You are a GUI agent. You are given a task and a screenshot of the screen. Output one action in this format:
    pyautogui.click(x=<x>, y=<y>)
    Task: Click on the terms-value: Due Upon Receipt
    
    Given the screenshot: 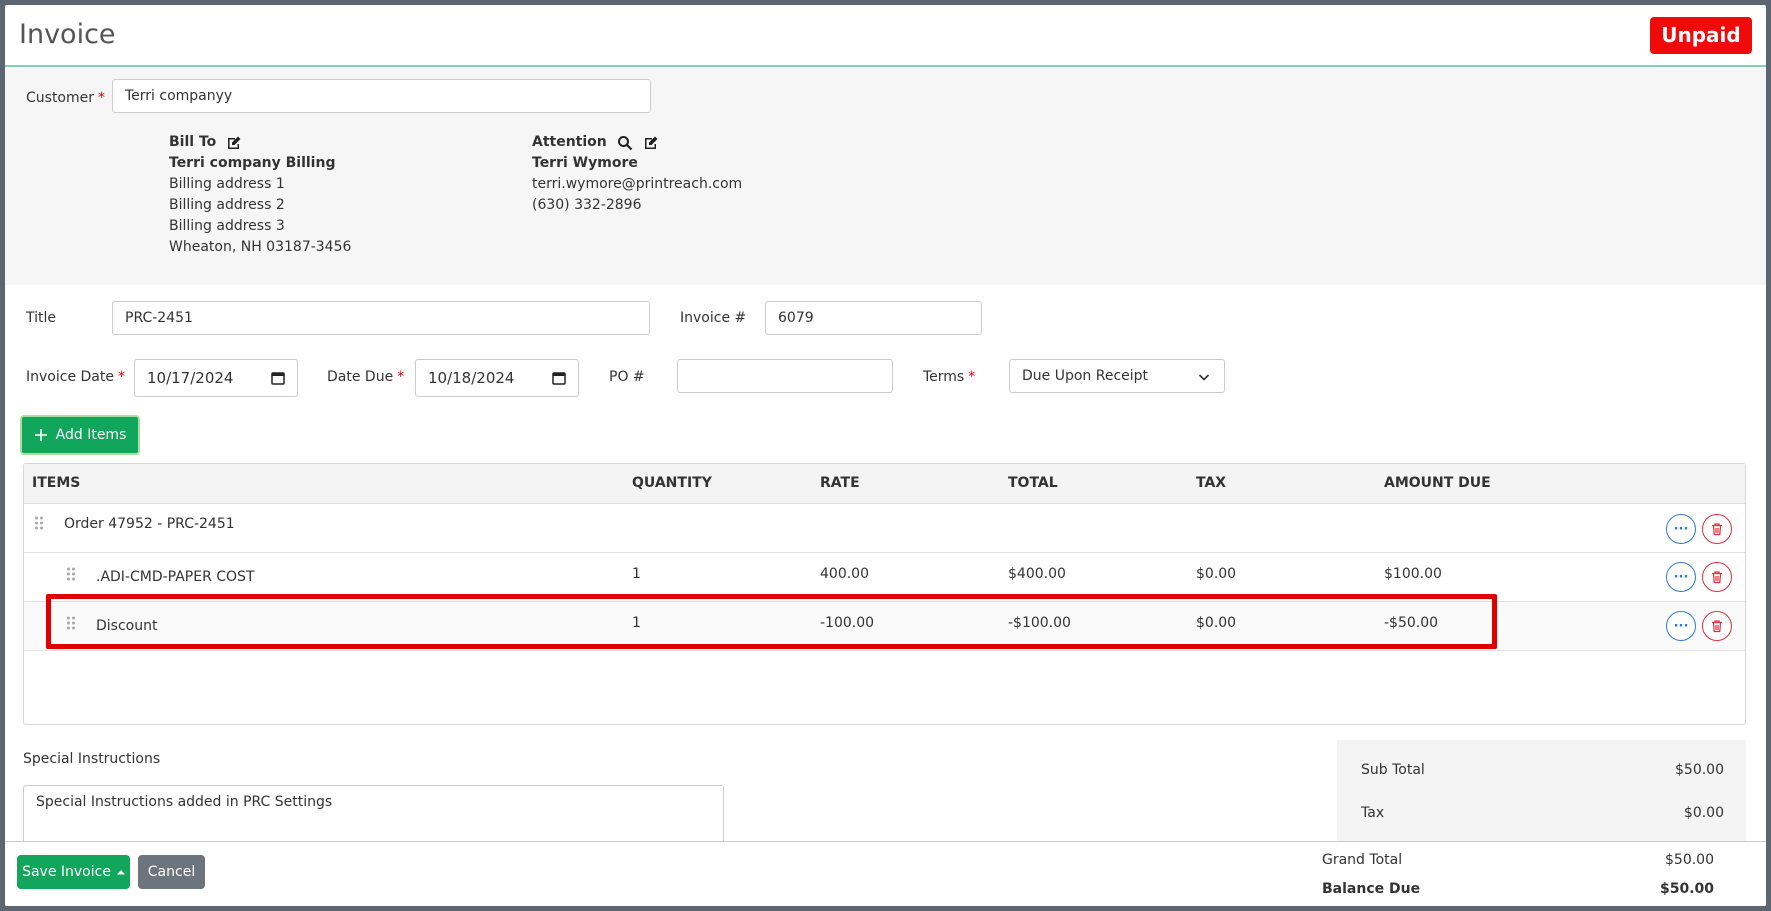 What is the action you would take?
    pyautogui.click(x=1085, y=376)
    